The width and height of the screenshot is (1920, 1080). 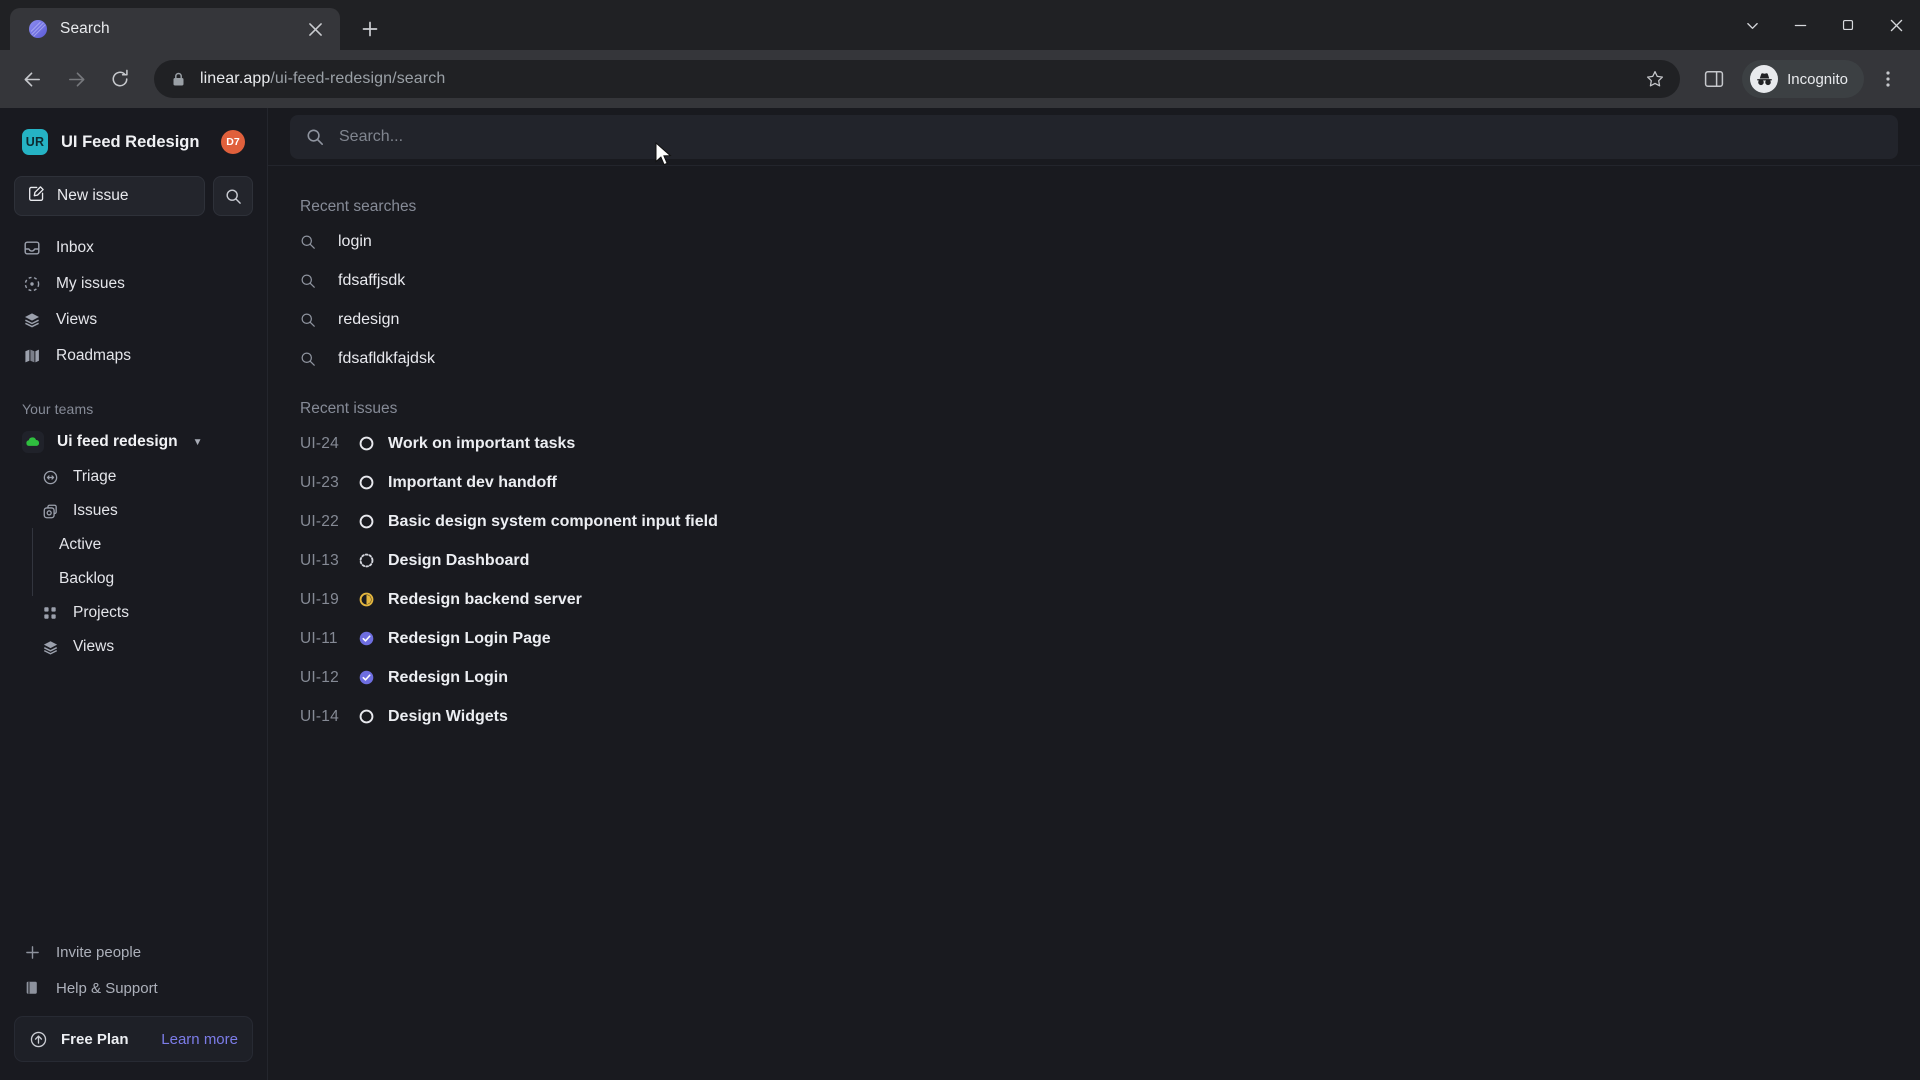 What do you see at coordinates (917, 79) in the screenshot?
I see `address-bar: linear.app/ui-feed-redesign/search` at bounding box center [917, 79].